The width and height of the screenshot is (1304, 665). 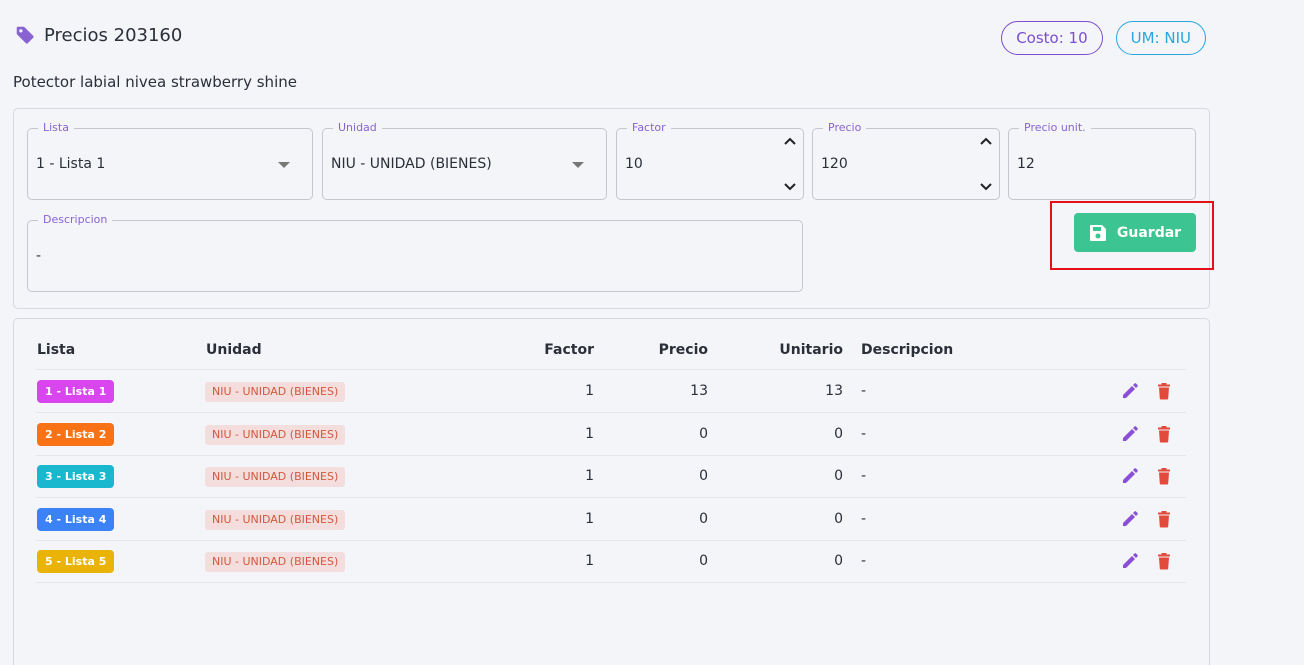 I want to click on lista-label: Lista, so click(x=56, y=127).